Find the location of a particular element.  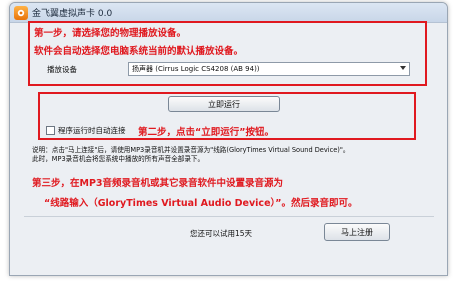

title-bar: 金飞翼虚拟声卡 0.0 is located at coordinates (228, 13).